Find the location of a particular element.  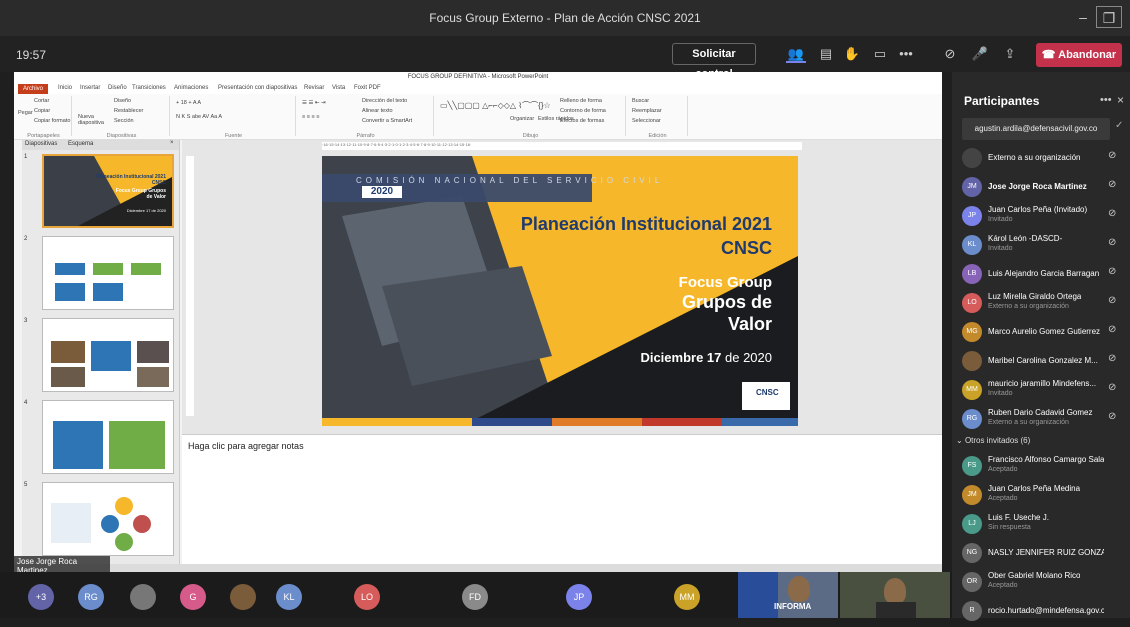

maximize-icon: ❐ is located at coordinates (1109, 17).